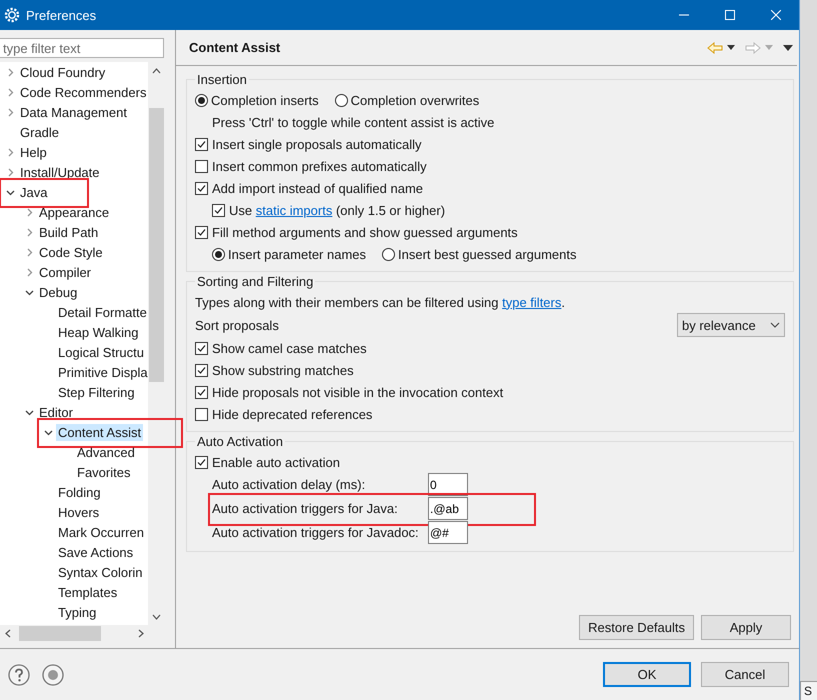  I want to click on close-icon, so click(776, 15).